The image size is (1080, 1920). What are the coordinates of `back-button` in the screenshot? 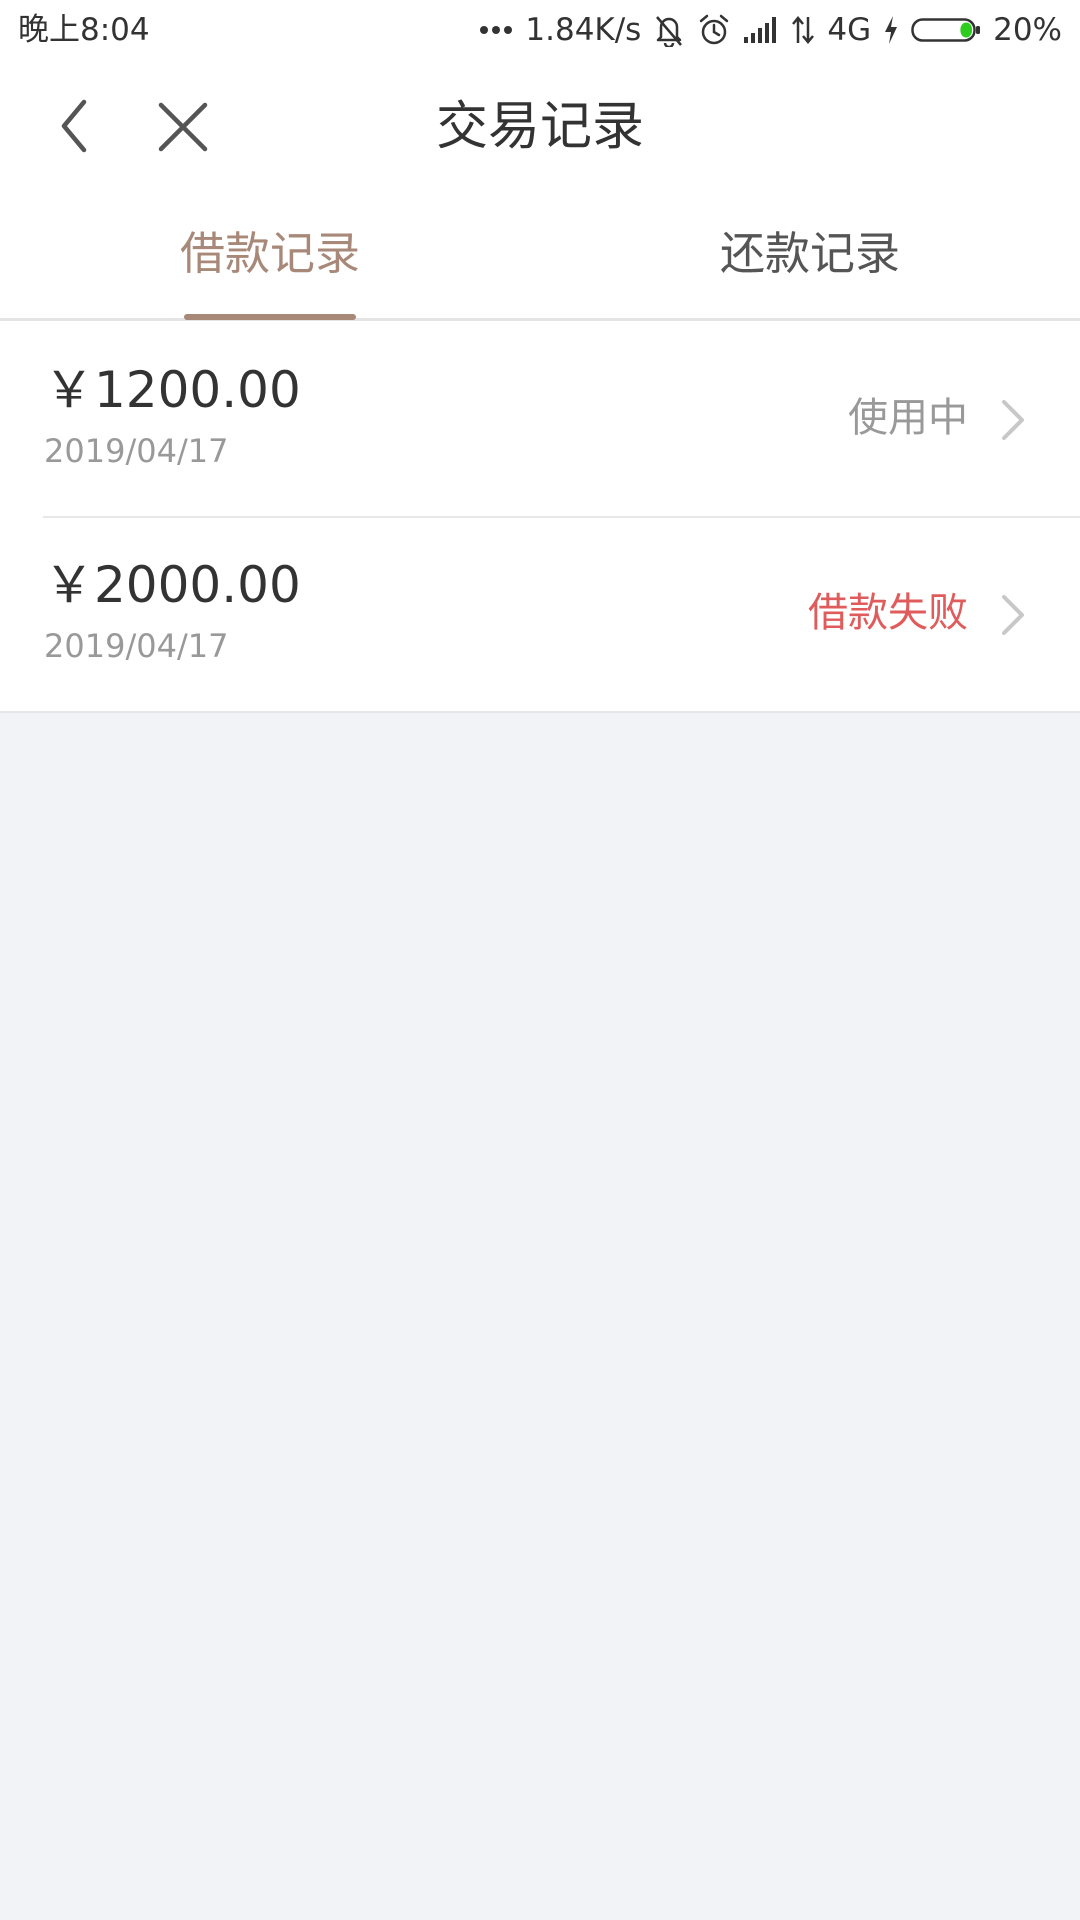 It's located at (74, 126).